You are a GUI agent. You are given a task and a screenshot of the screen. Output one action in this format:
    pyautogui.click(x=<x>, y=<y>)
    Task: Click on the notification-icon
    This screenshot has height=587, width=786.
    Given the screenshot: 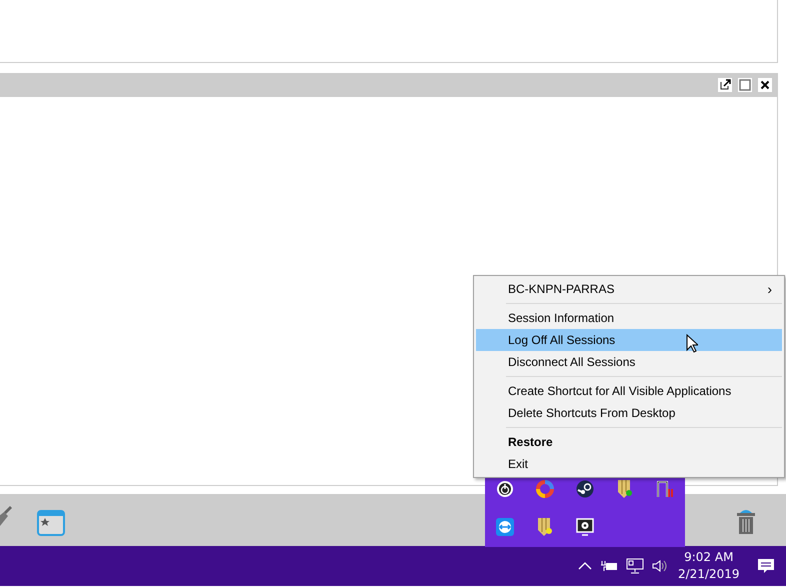 What is the action you would take?
    pyautogui.click(x=766, y=566)
    